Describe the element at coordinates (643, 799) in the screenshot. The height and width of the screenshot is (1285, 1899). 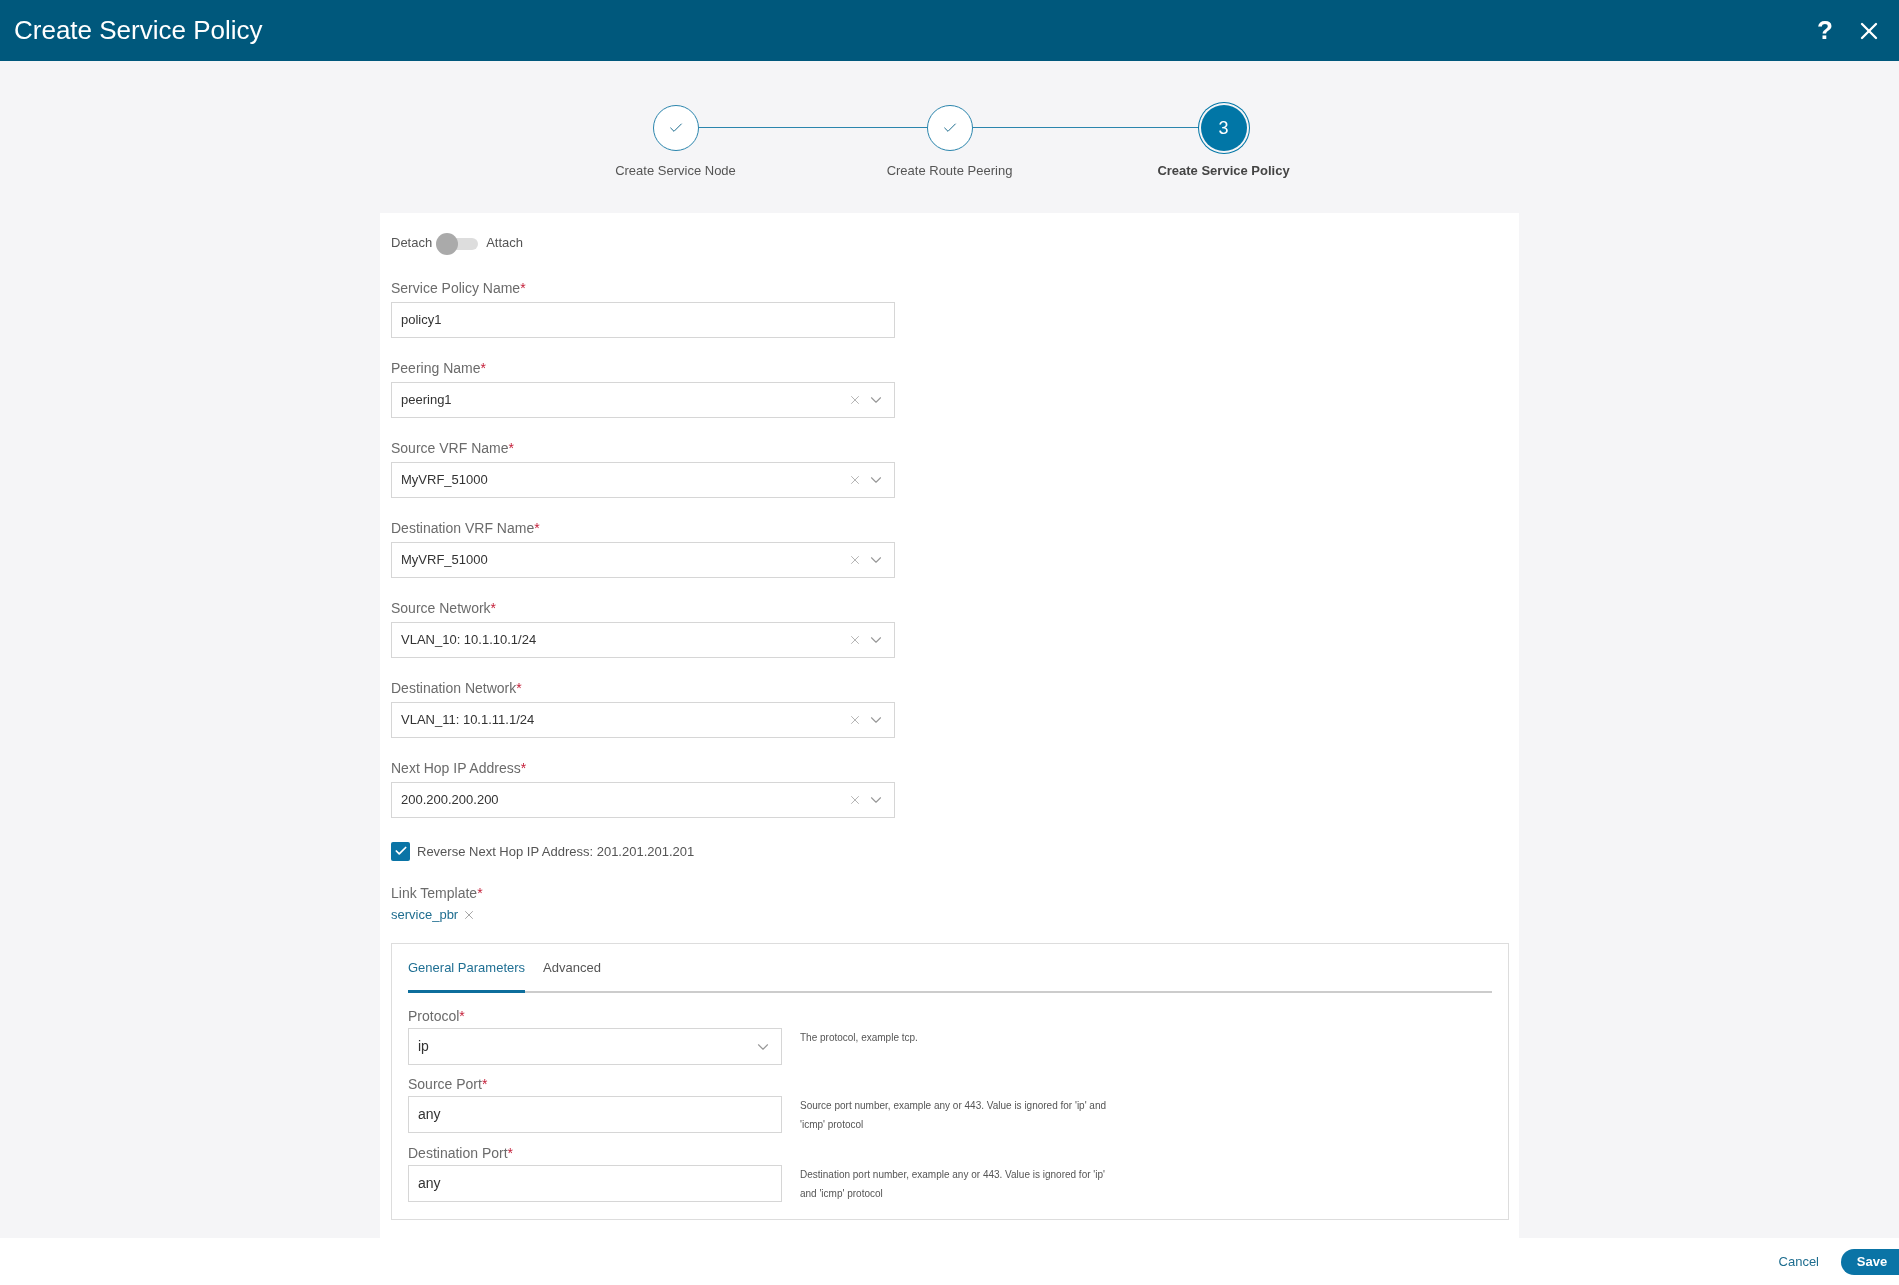
I see `select-field: 200.200.200.200` at that location.